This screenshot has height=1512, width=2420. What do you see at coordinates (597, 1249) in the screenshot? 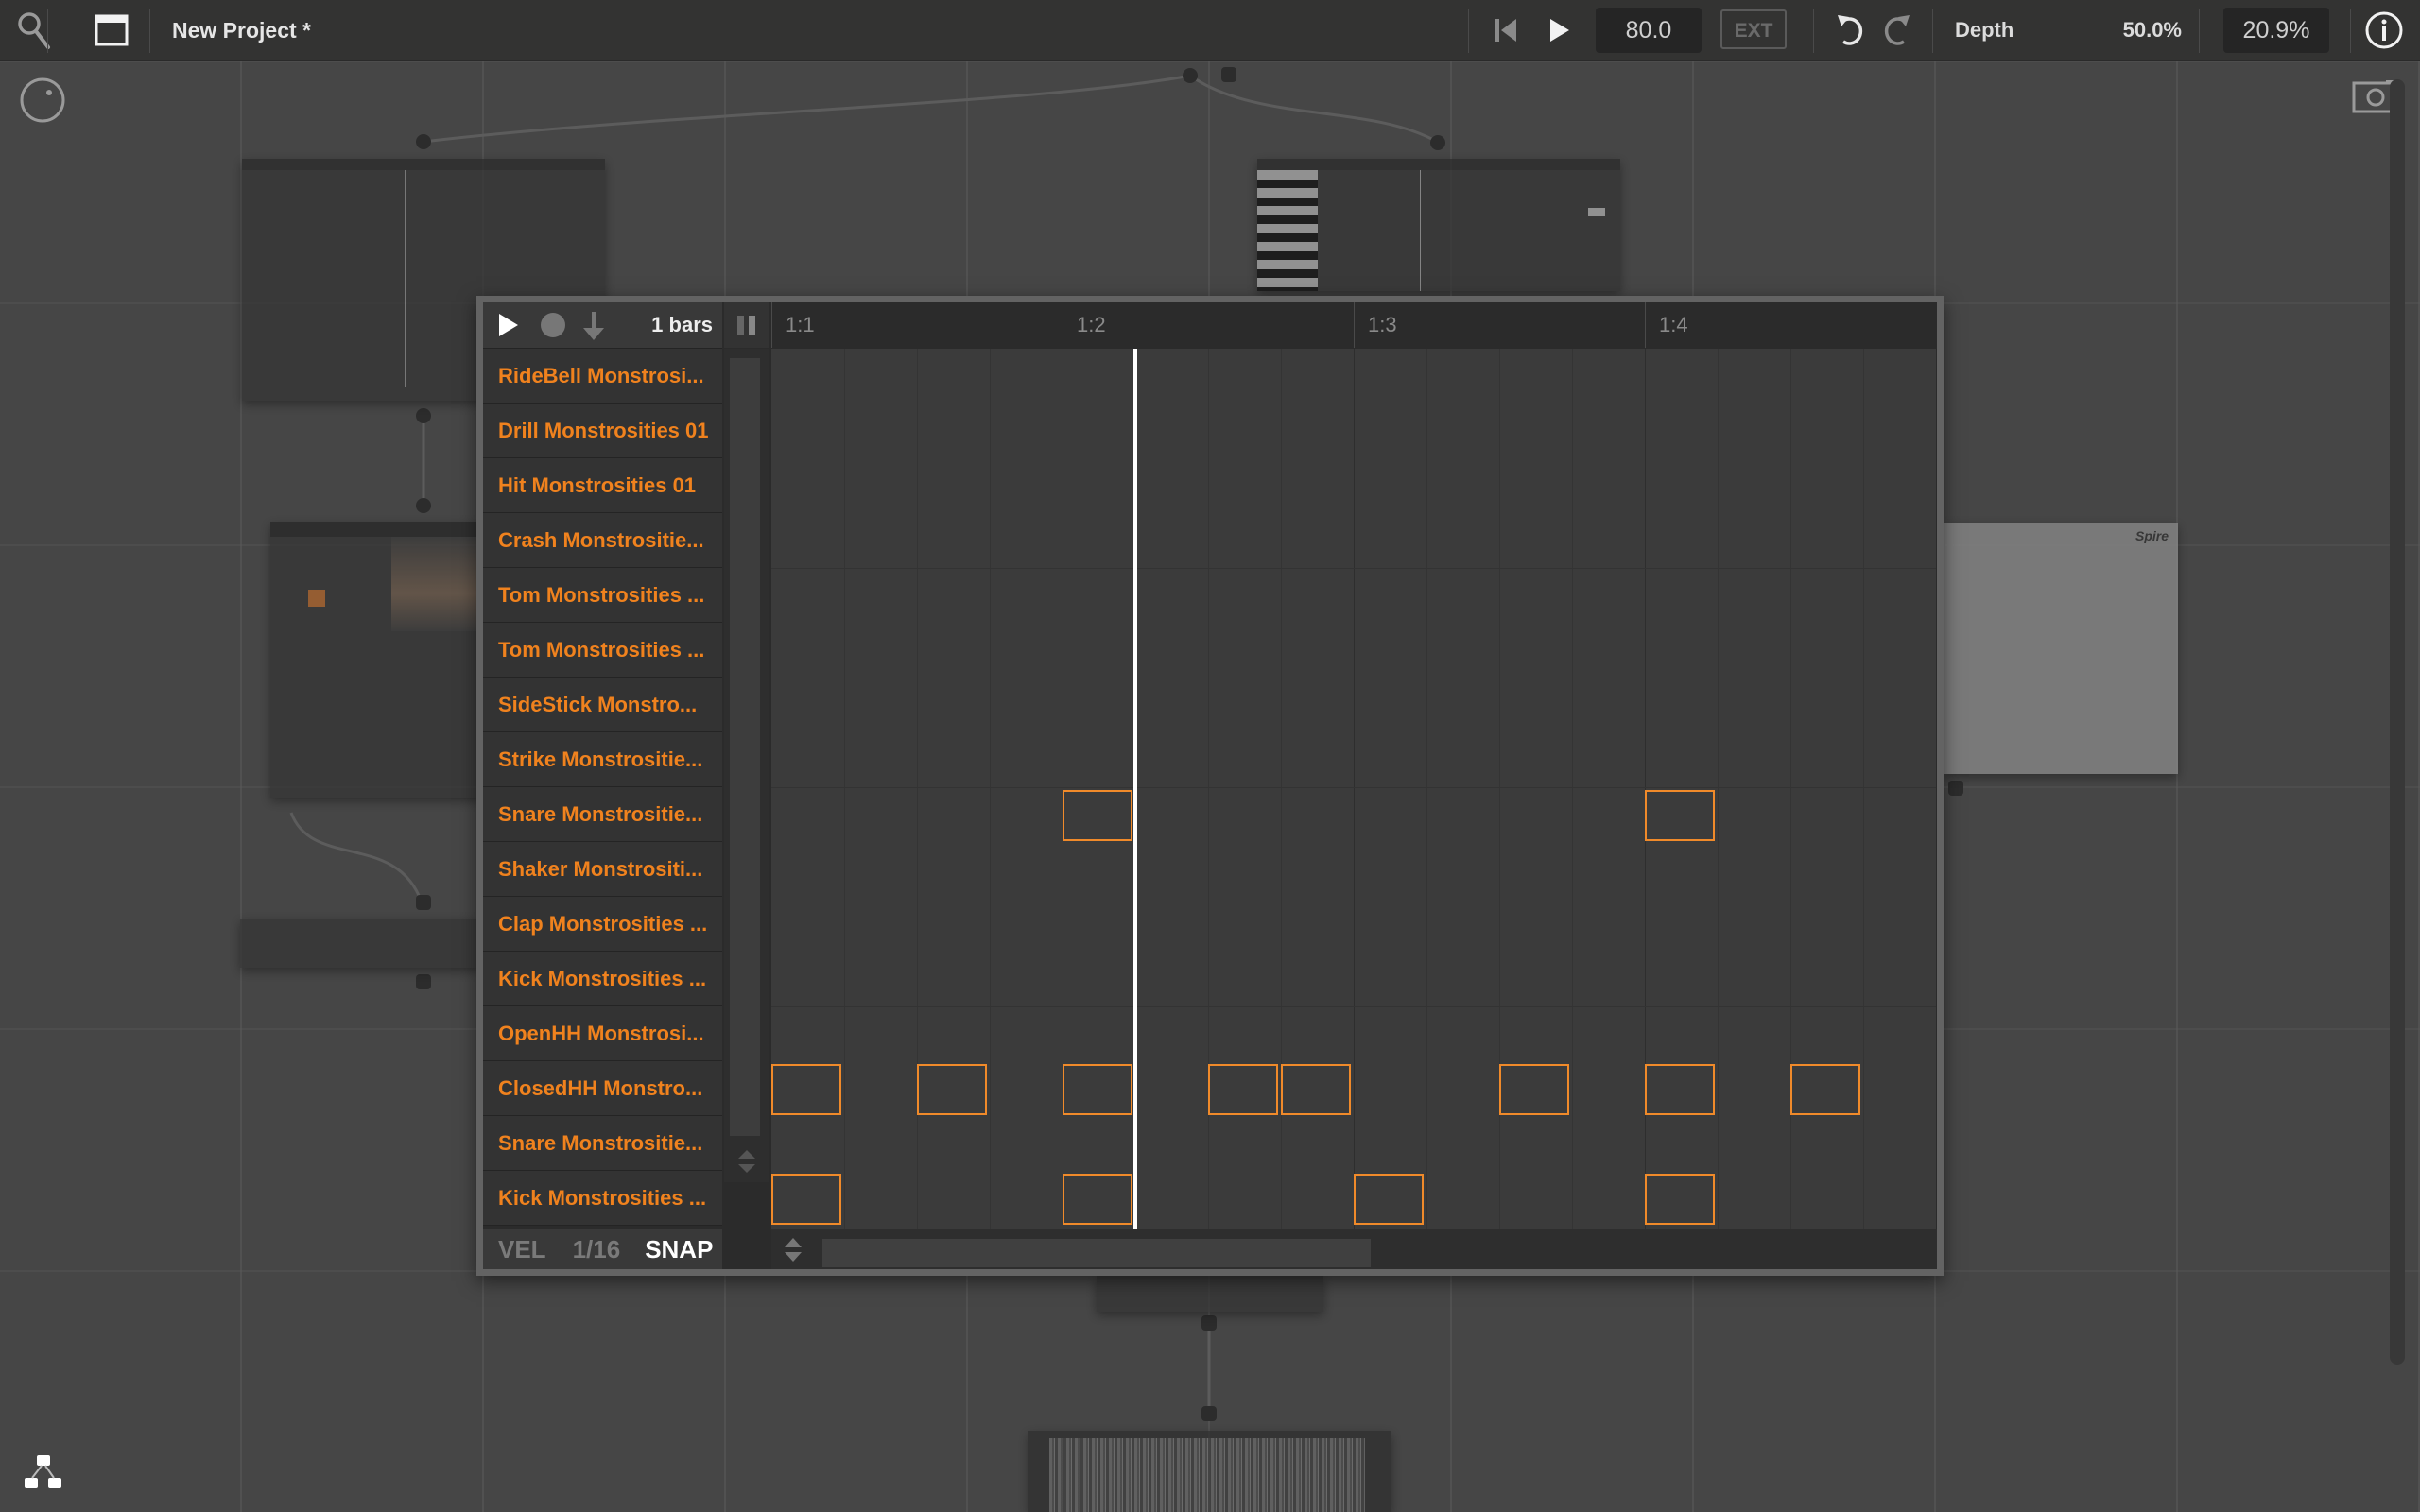
I see `grid-size-select: 1/16` at bounding box center [597, 1249].